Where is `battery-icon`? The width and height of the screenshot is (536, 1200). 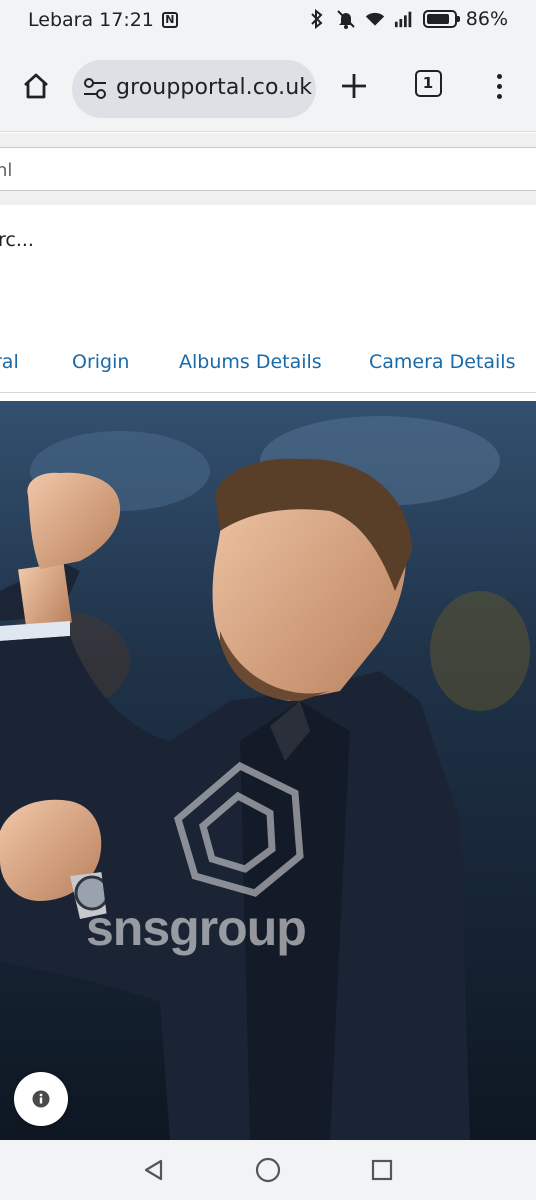
battery-icon is located at coordinates (441, 19).